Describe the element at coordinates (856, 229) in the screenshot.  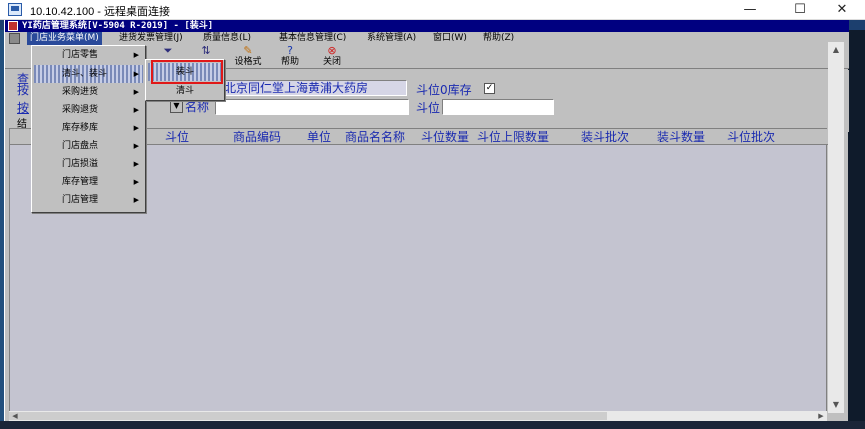
I see `desktop-background-right` at that location.